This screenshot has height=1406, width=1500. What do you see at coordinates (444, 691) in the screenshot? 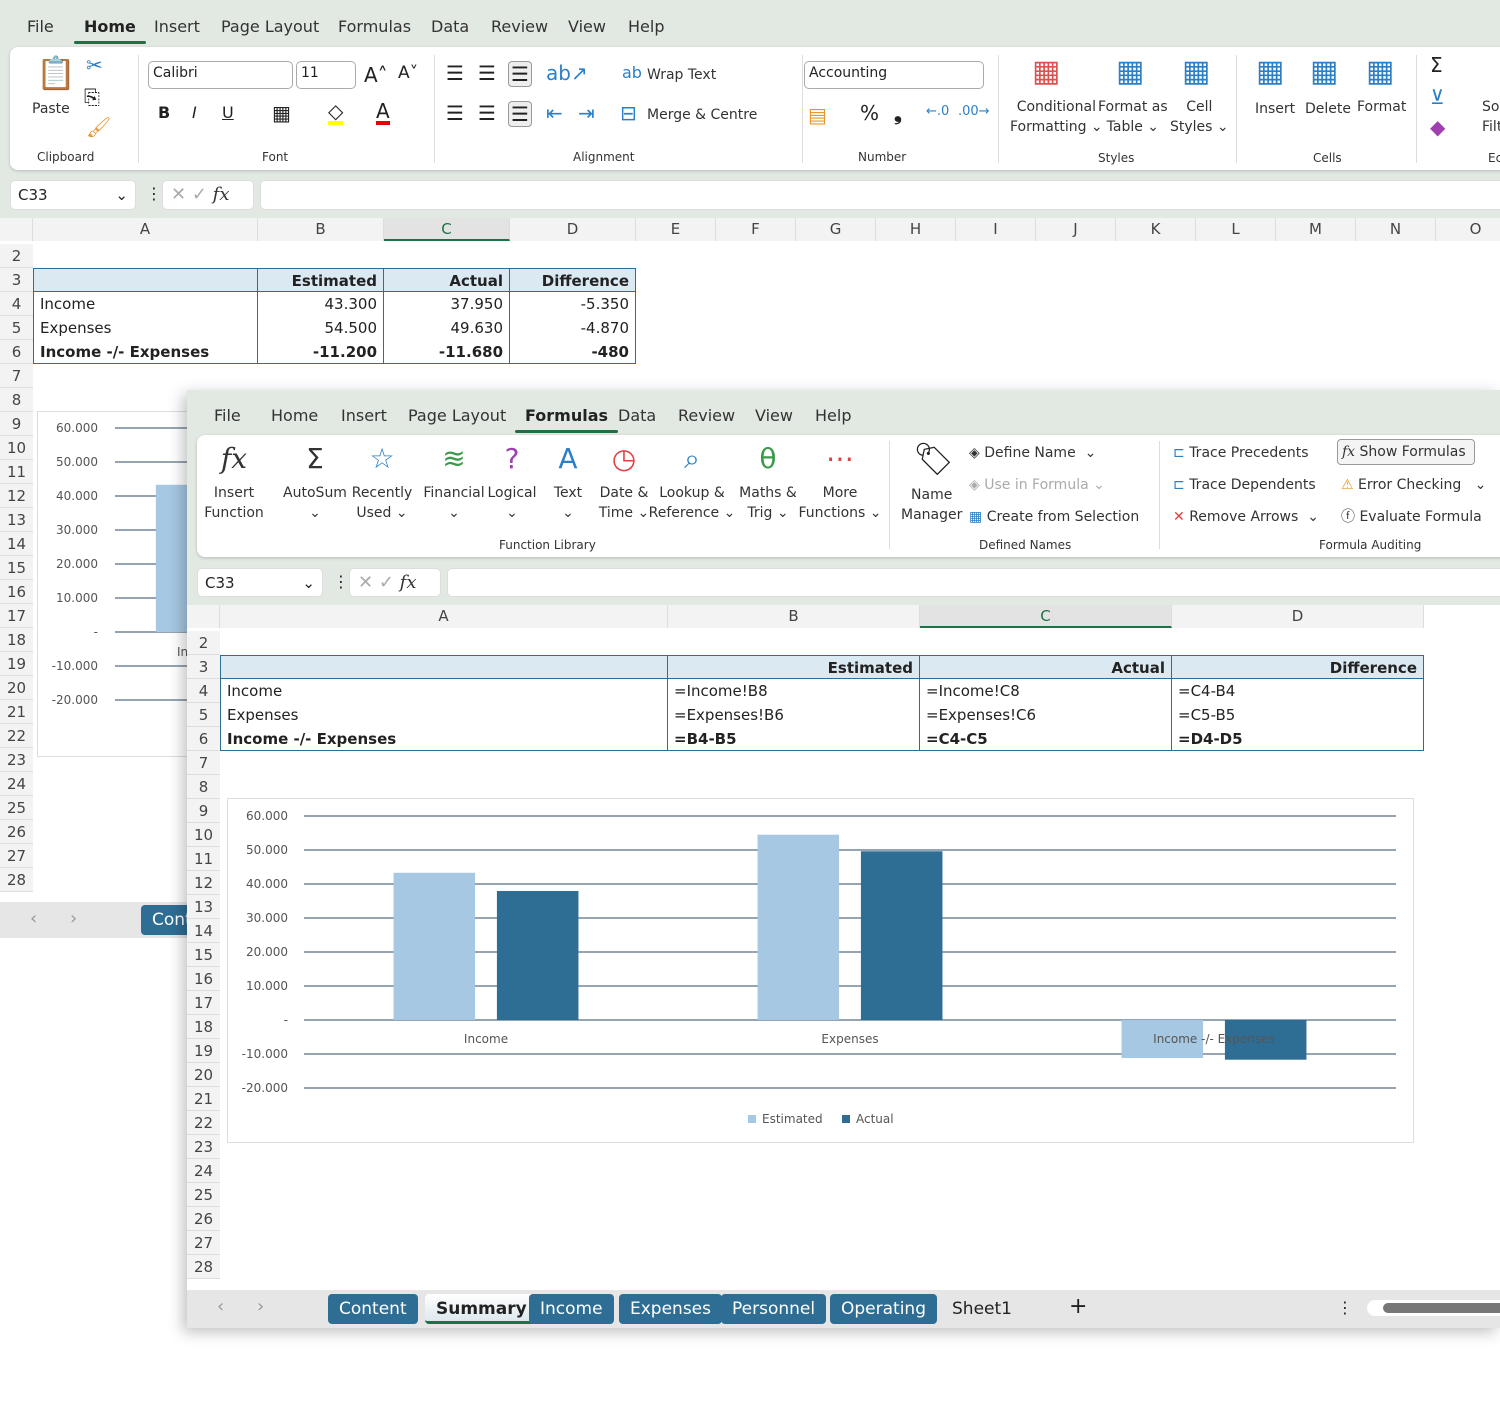
I see `table-cell: Income` at bounding box center [444, 691].